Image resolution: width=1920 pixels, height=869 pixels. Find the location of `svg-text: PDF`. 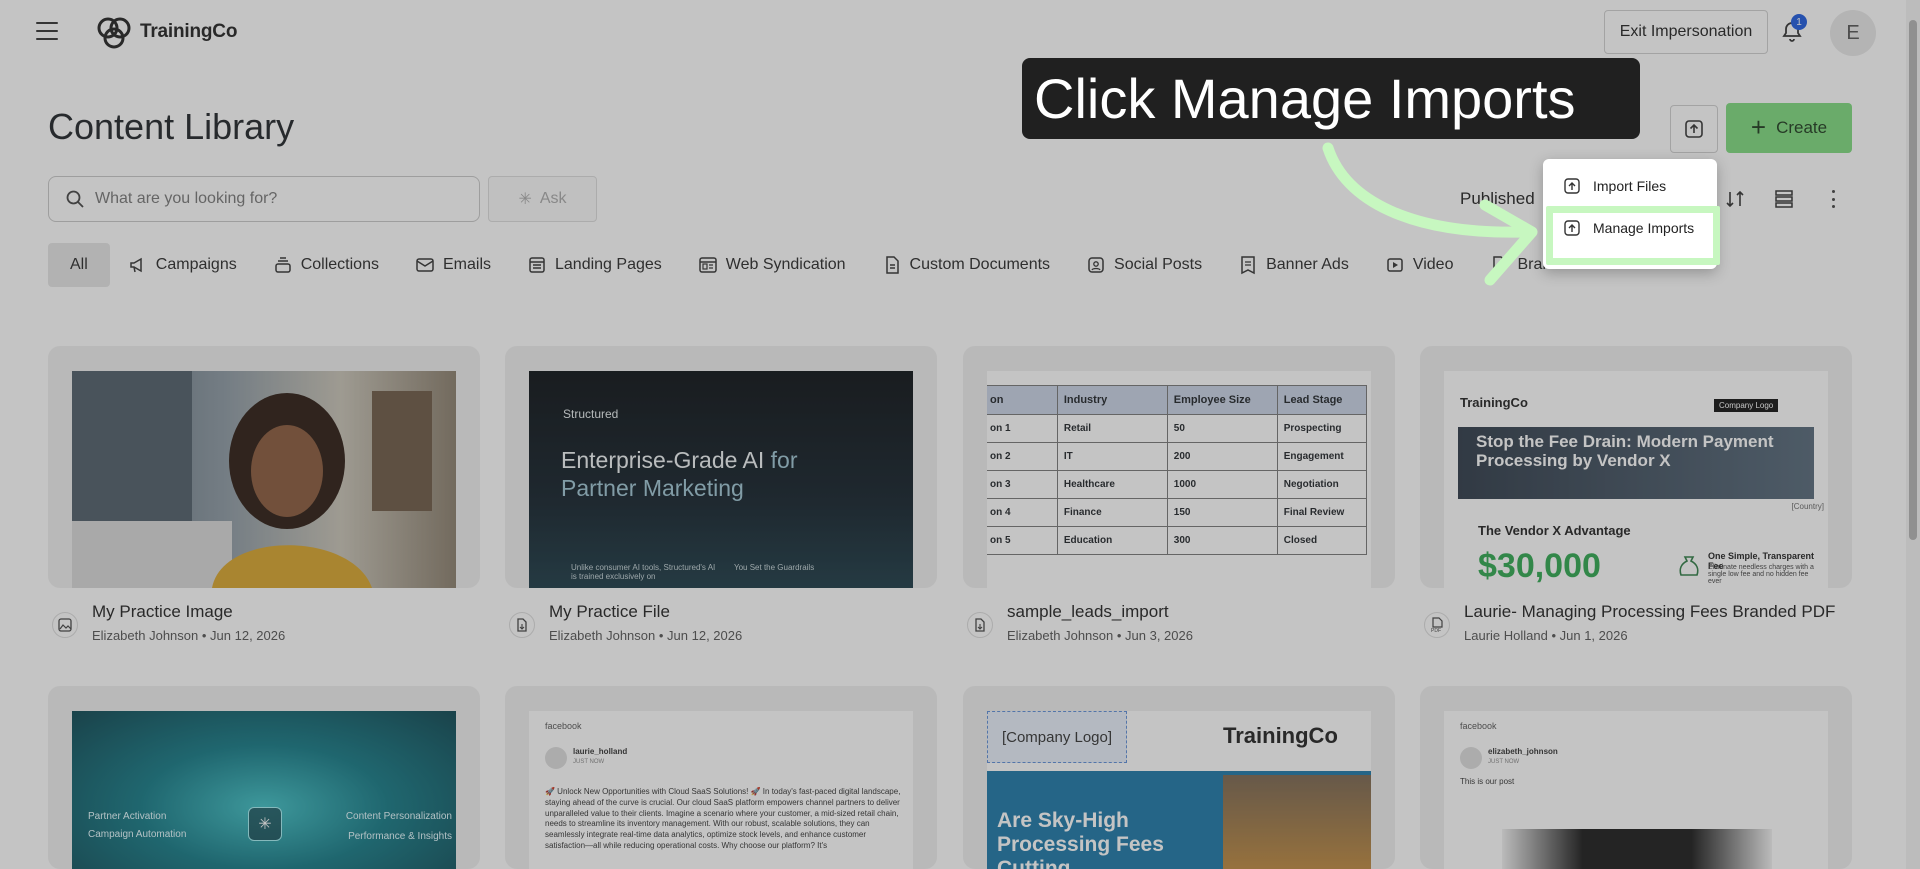

svg-text: PDF is located at coordinates (1436, 630).